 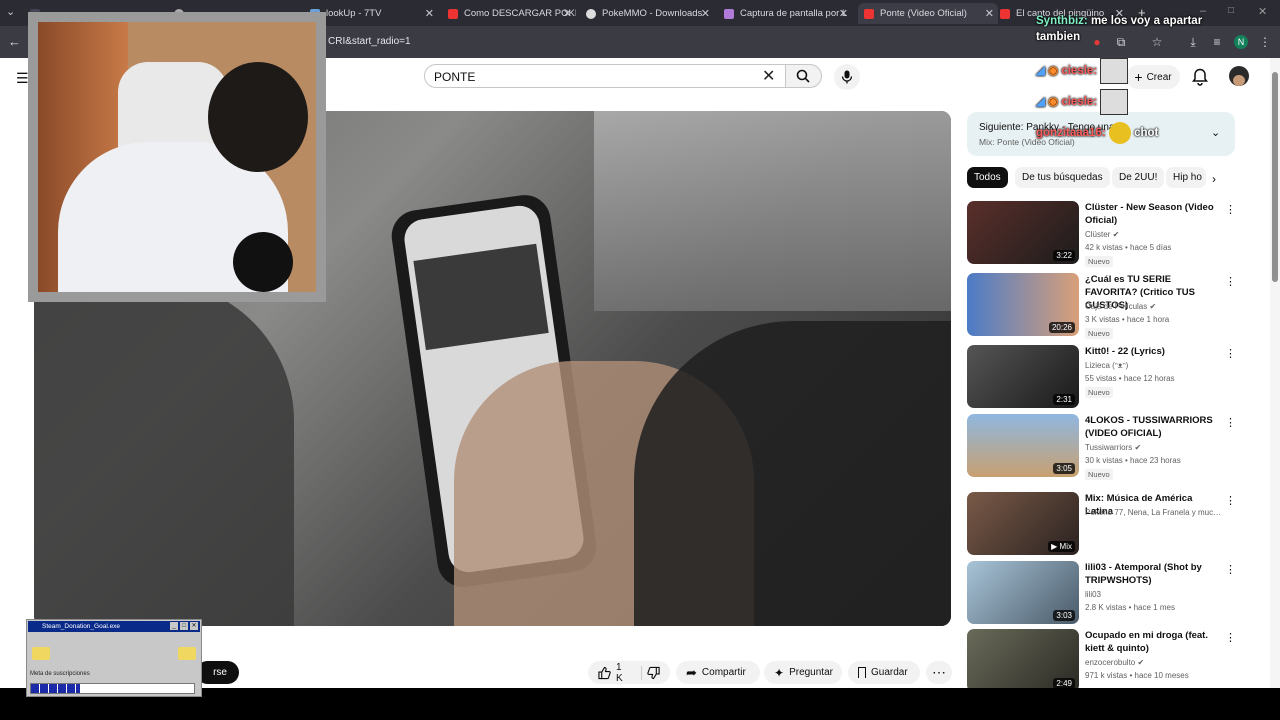 I want to click on channel-name: enzocerobulto ✔, so click(x=1114, y=662).